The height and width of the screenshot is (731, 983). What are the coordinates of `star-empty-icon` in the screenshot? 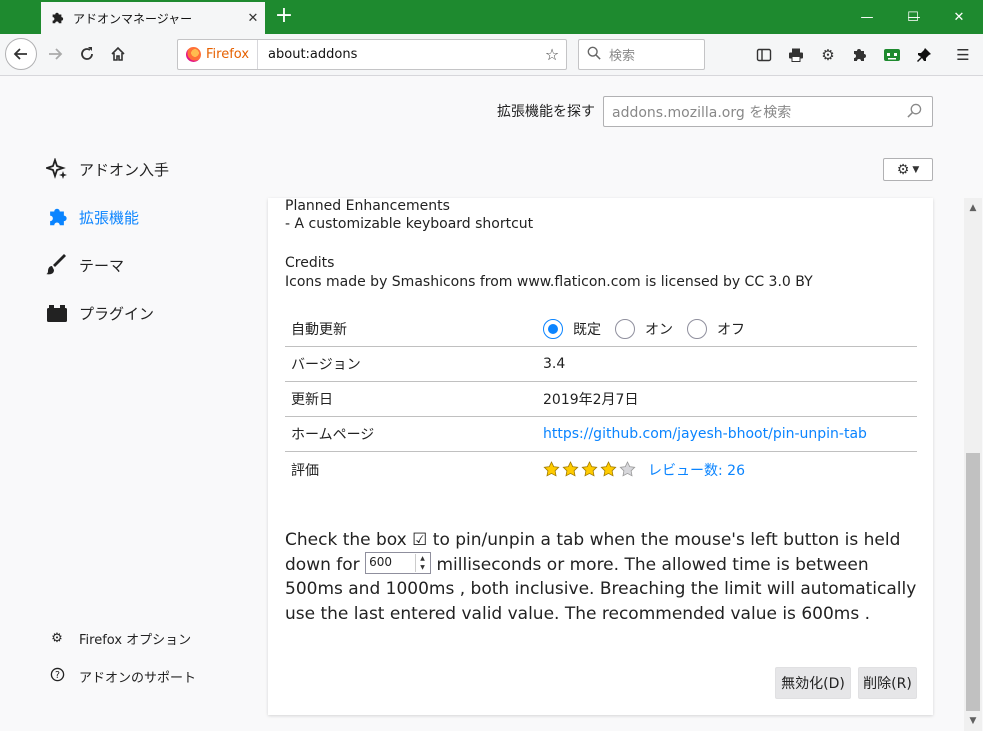 It's located at (627, 469).